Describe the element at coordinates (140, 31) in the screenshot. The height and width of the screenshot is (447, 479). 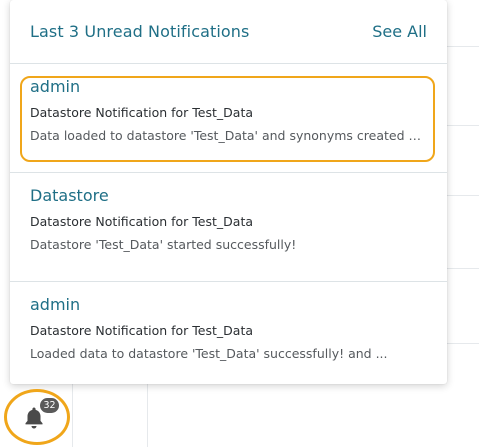
I see `notifications-title: Last 3 Unread Notifications` at that location.